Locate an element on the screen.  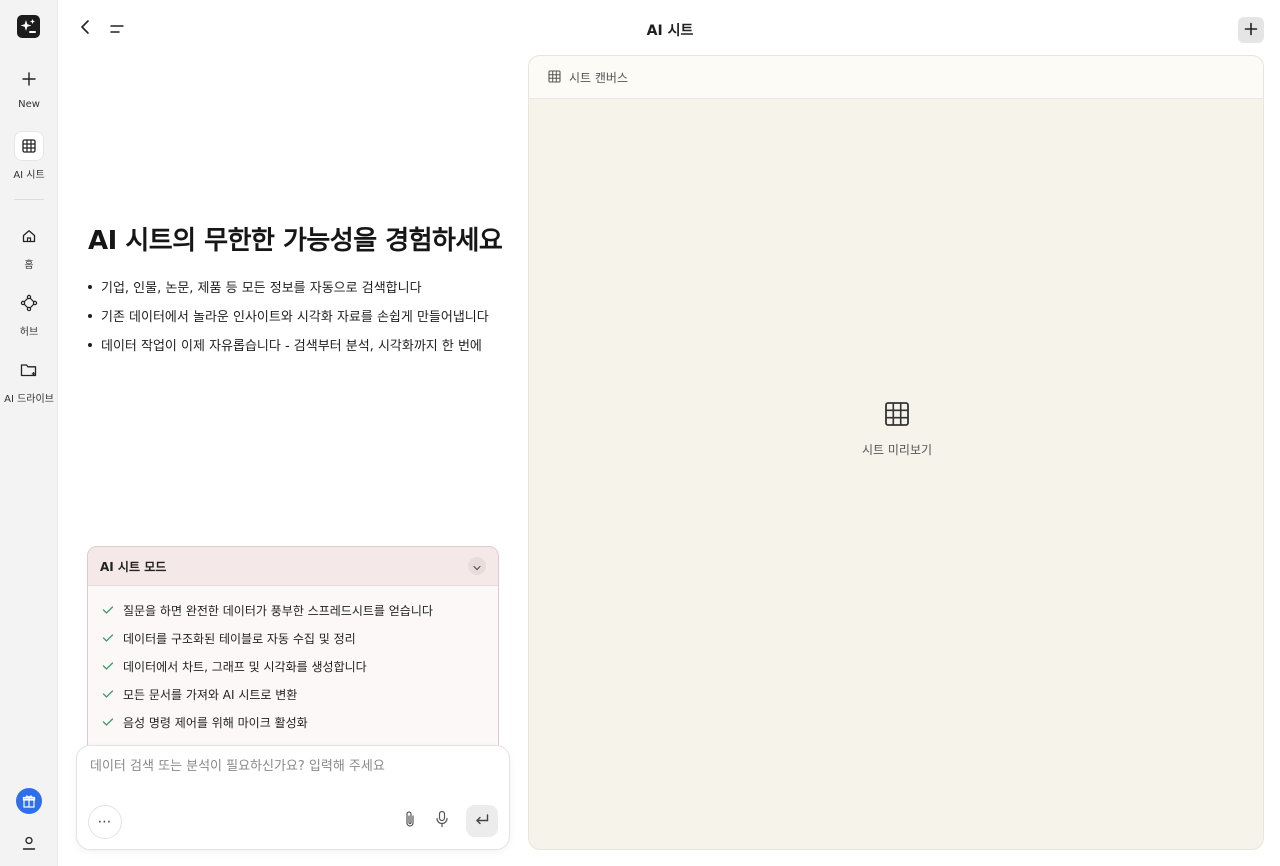
chat-composer: ⋯ is located at coordinates (293, 797).